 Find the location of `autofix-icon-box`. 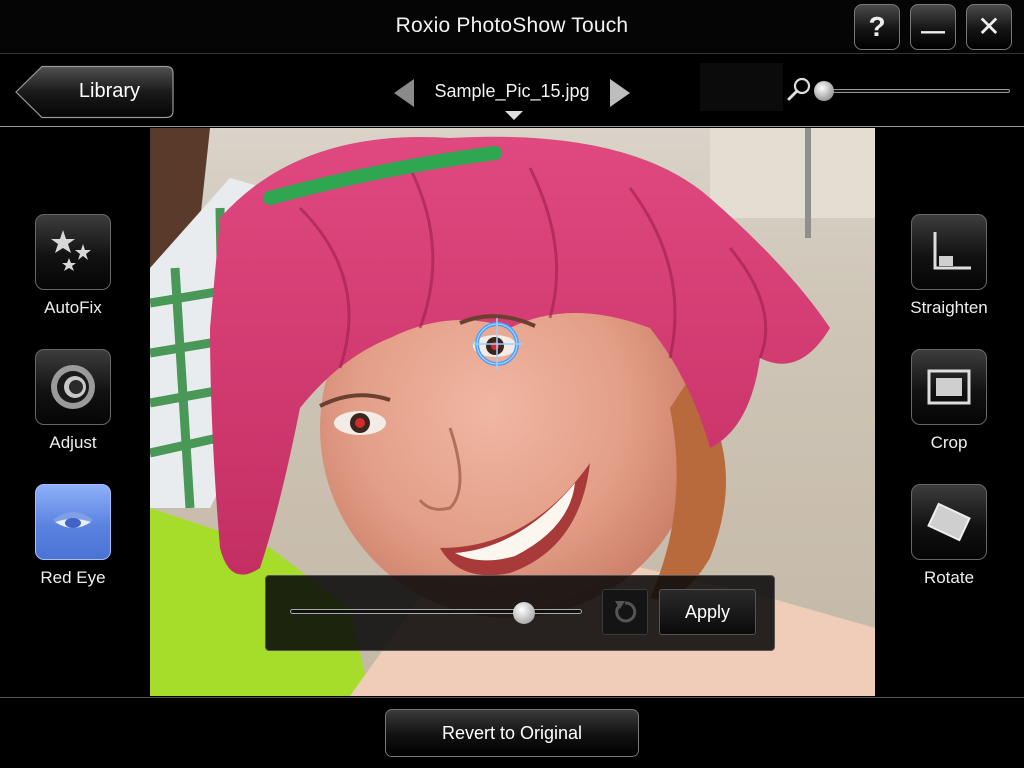

autofix-icon-box is located at coordinates (73, 252).